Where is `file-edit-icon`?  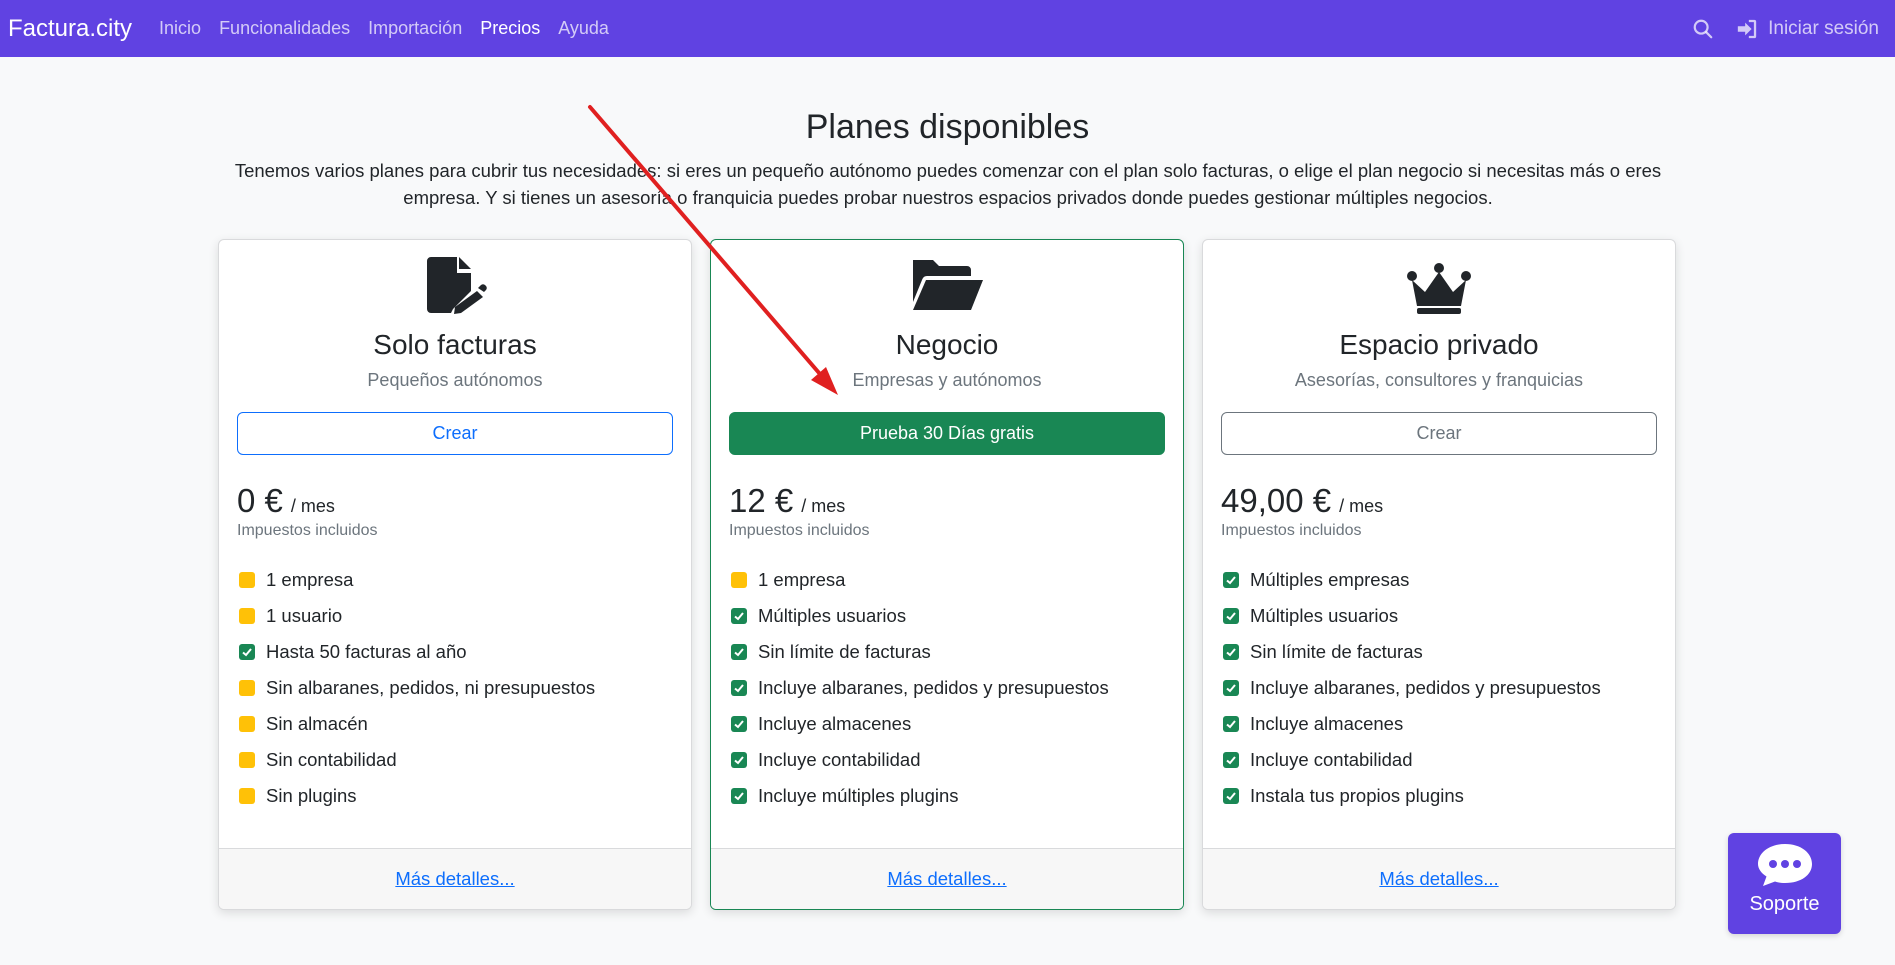 file-edit-icon is located at coordinates (455, 285).